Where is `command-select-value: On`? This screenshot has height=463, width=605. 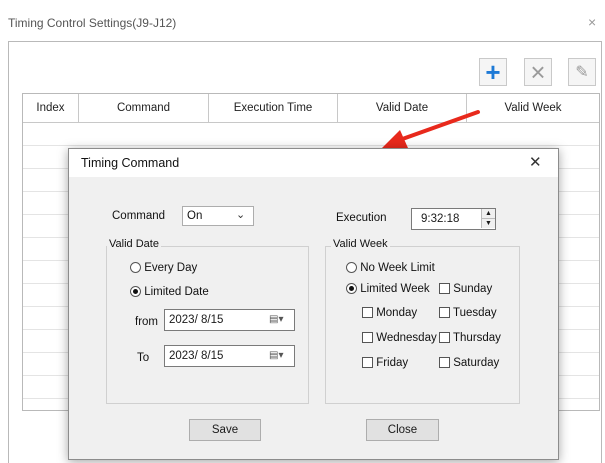 command-select-value: On is located at coordinates (195, 216).